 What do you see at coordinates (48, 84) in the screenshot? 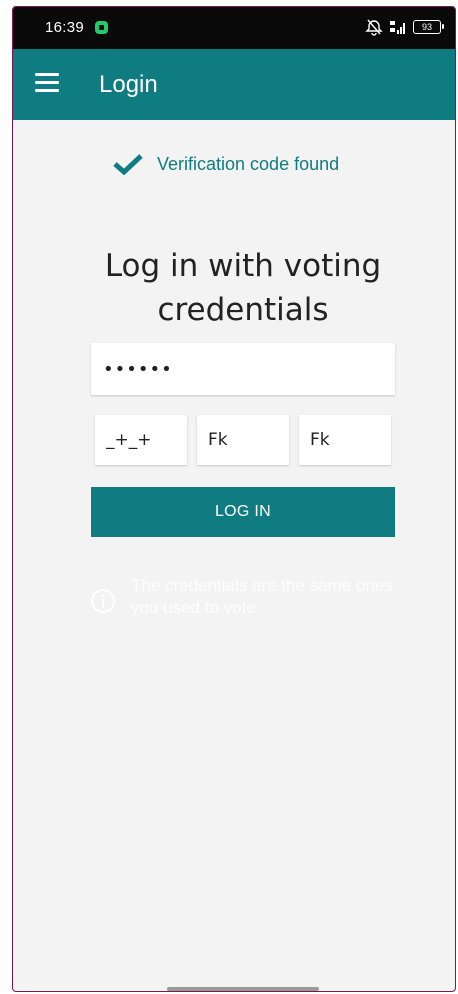
I see `hamburger-menu-icon` at bounding box center [48, 84].